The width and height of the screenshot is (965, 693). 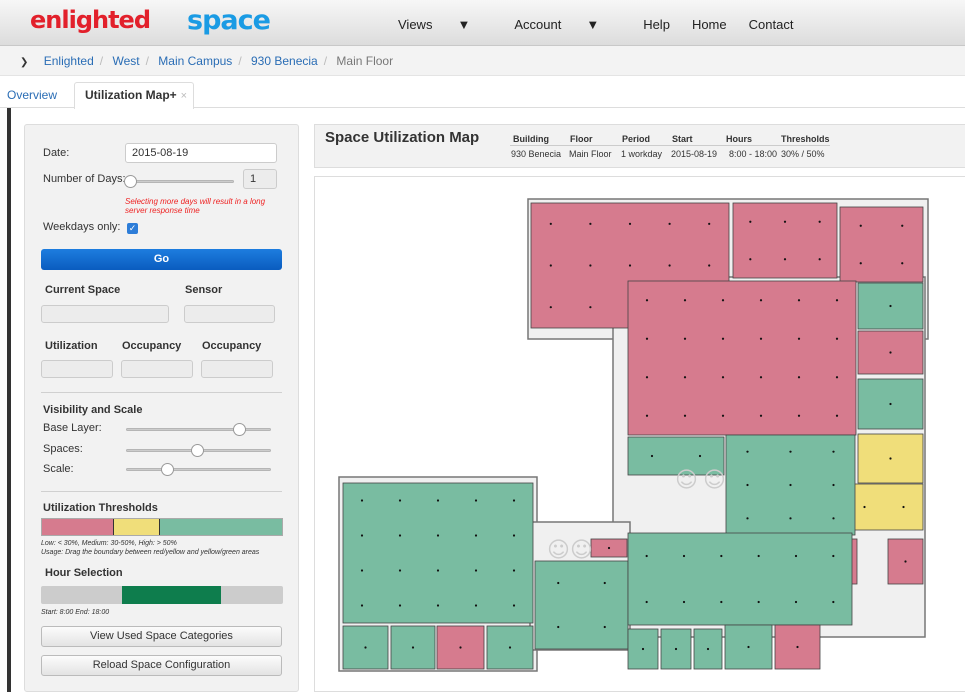 I want to click on breadcrumb-enlighted: Enlighted, so click(x=69, y=61).